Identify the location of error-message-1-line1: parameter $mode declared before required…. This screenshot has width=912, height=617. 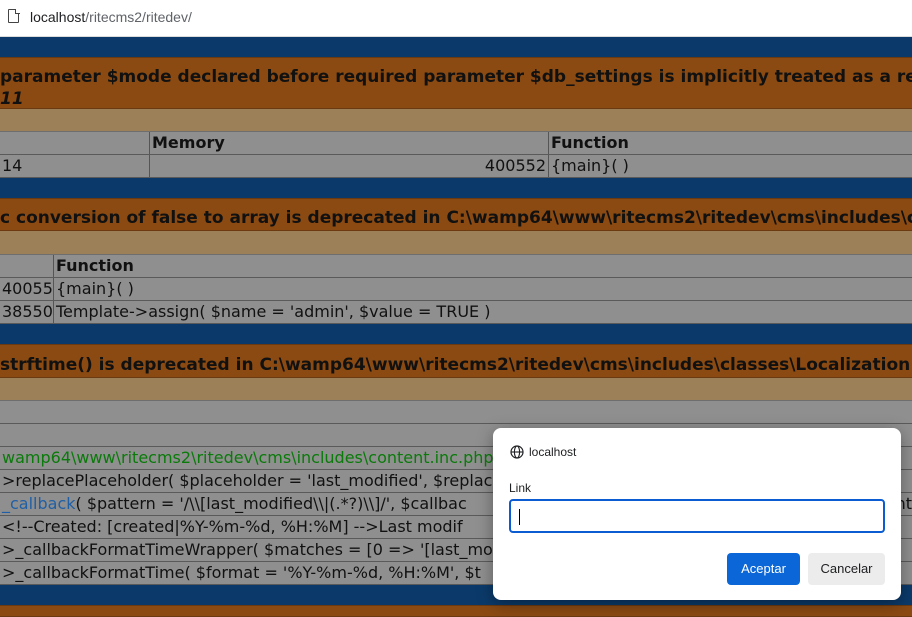
(456, 77).